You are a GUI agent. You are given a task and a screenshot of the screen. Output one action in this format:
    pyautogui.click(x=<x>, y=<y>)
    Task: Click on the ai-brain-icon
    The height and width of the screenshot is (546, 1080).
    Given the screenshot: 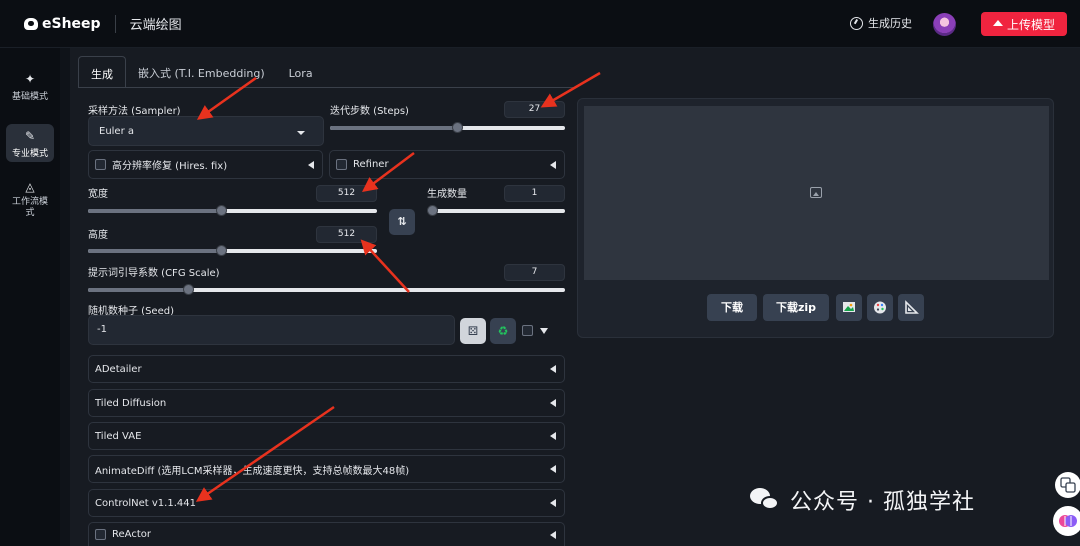 What is the action you would take?
    pyautogui.click(x=1066, y=521)
    